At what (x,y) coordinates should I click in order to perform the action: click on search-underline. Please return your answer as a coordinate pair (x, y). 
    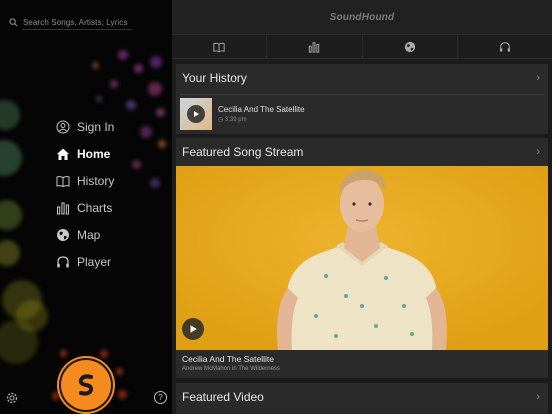
    Looking at the image, I should click on (77, 29).